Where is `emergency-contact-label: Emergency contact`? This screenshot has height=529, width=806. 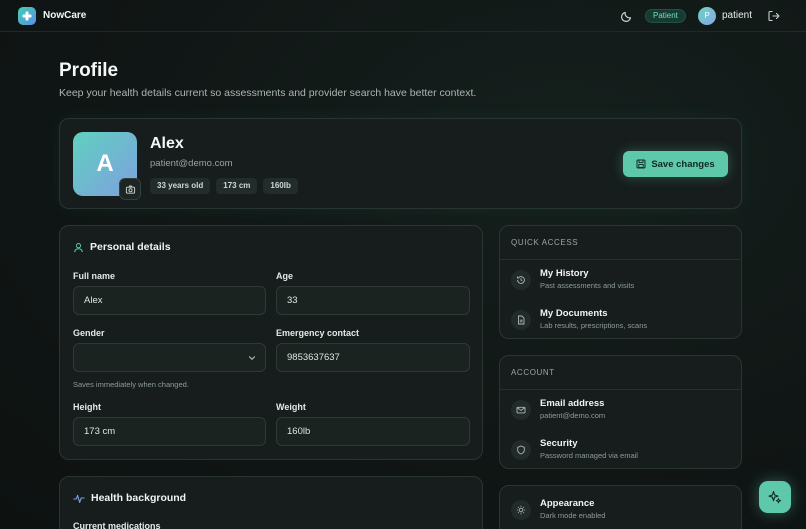 emergency-contact-label: Emergency contact is located at coordinates (318, 333).